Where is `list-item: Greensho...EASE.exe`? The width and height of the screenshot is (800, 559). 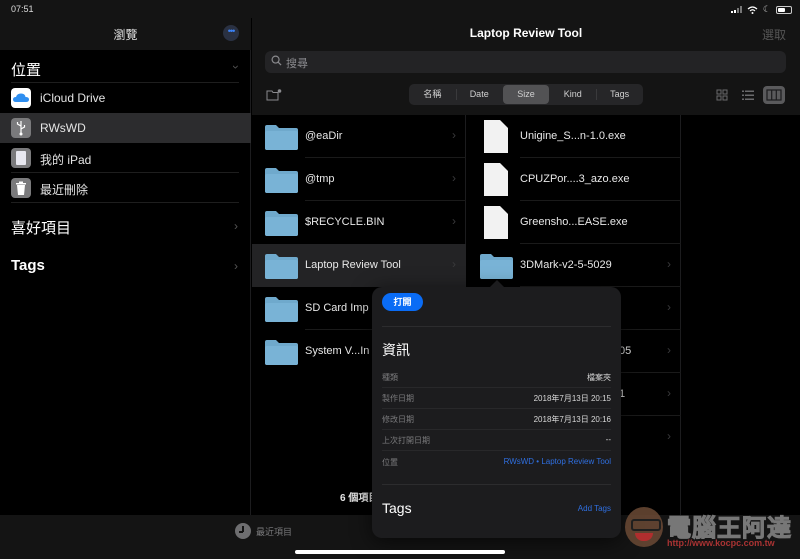
list-item: Greensho...EASE.exe is located at coordinates (574, 222).